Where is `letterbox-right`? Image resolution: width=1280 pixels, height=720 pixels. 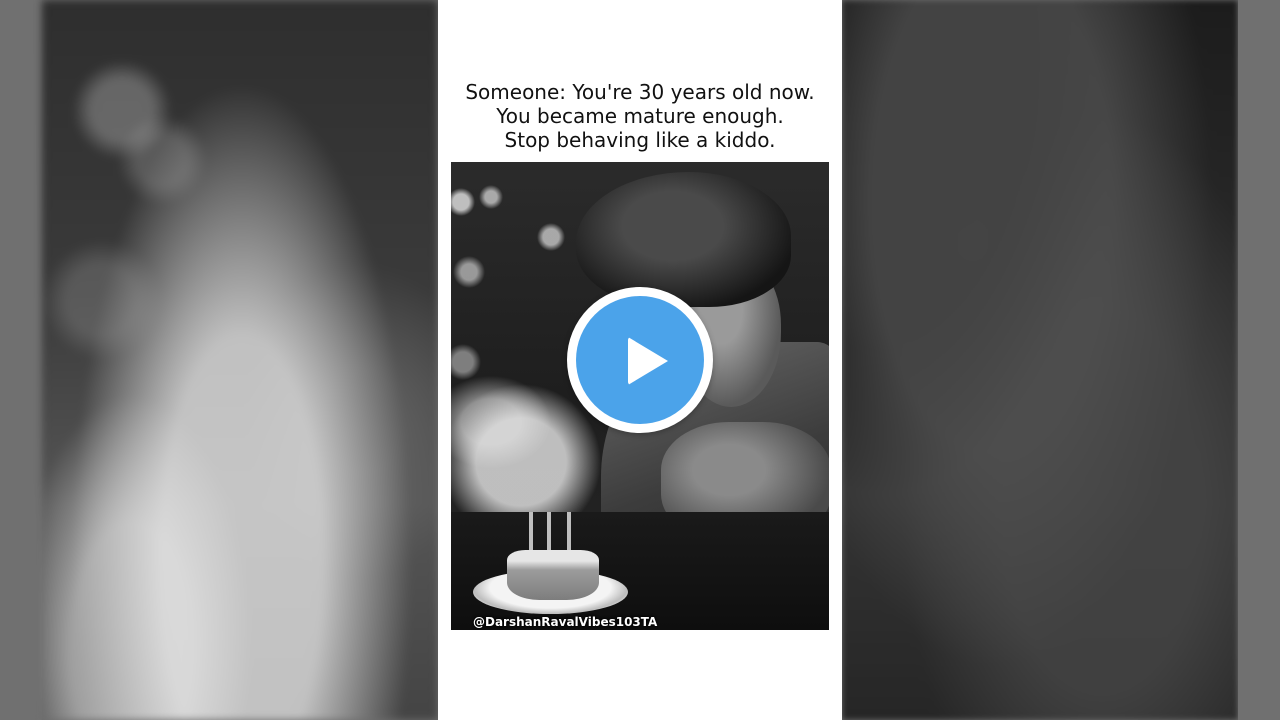 letterbox-right is located at coordinates (1259, 360).